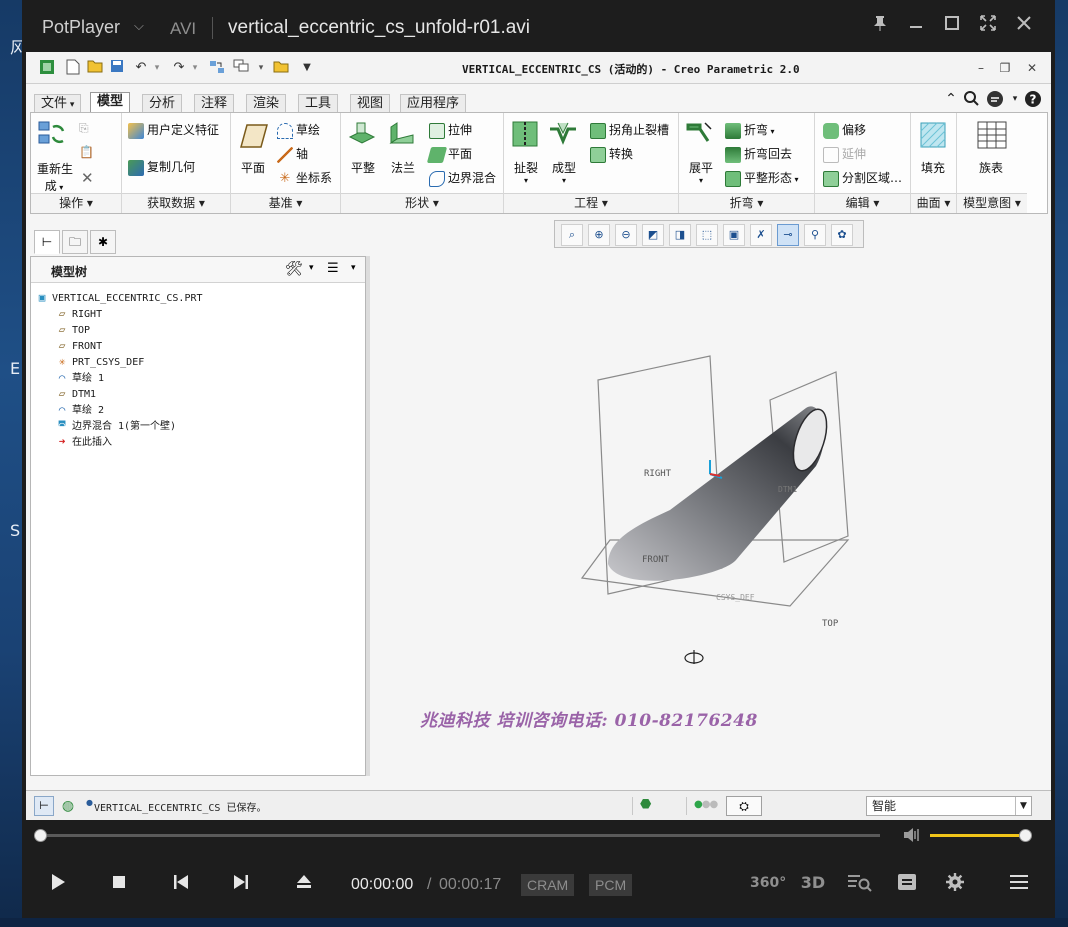 The width and height of the screenshot is (1068, 927). What do you see at coordinates (294, 269) in the screenshot?
I see `tree-settings-icon: 🛠` at bounding box center [294, 269].